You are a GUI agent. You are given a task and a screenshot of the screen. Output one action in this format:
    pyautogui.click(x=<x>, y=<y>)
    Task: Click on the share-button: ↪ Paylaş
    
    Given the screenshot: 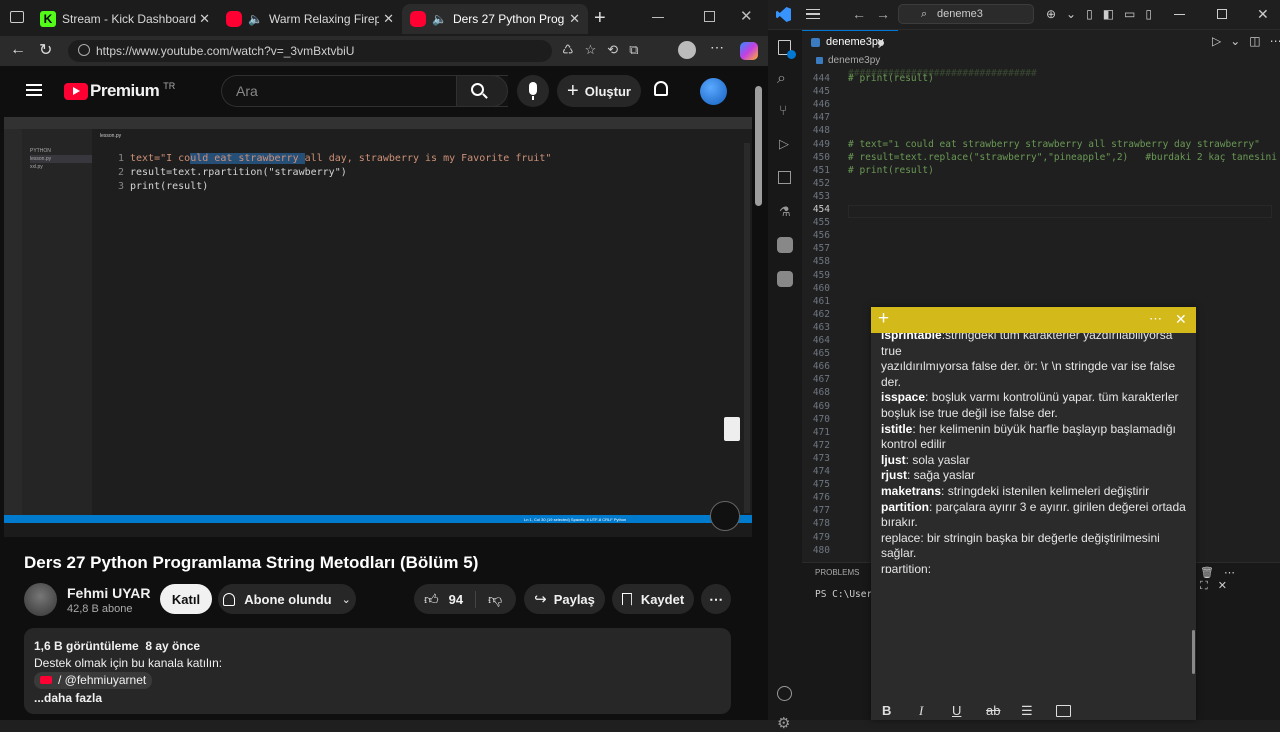 What is the action you would take?
    pyautogui.click(x=564, y=599)
    